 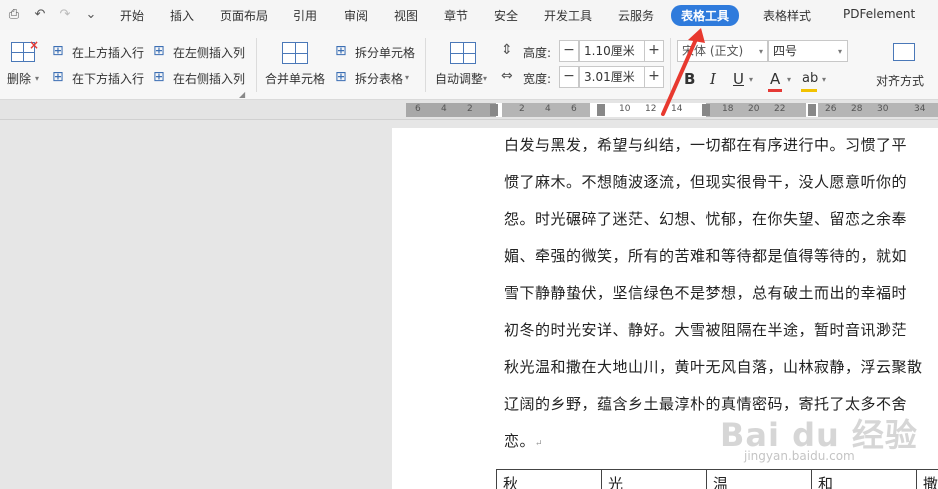 I want to click on height-increase-button: +, so click(x=654, y=51).